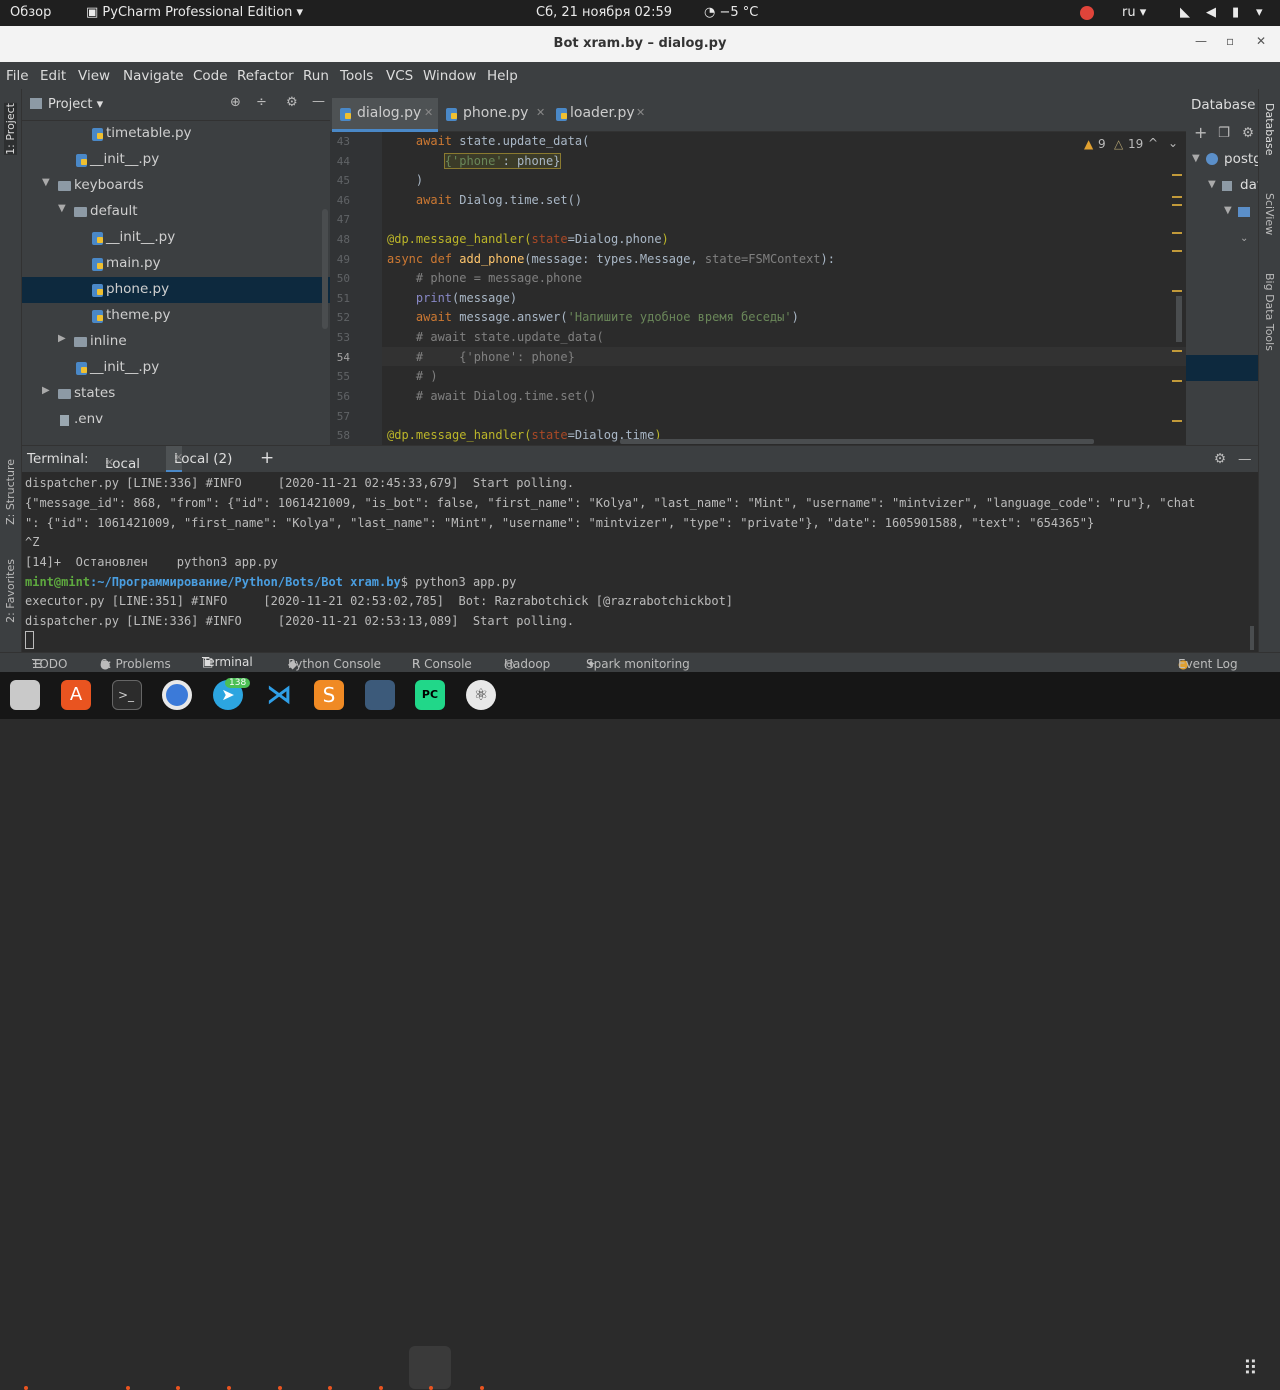 The height and width of the screenshot is (1390, 1280). What do you see at coordinates (1248, 133) in the screenshot?
I see `properties-icon: ⚙` at bounding box center [1248, 133].